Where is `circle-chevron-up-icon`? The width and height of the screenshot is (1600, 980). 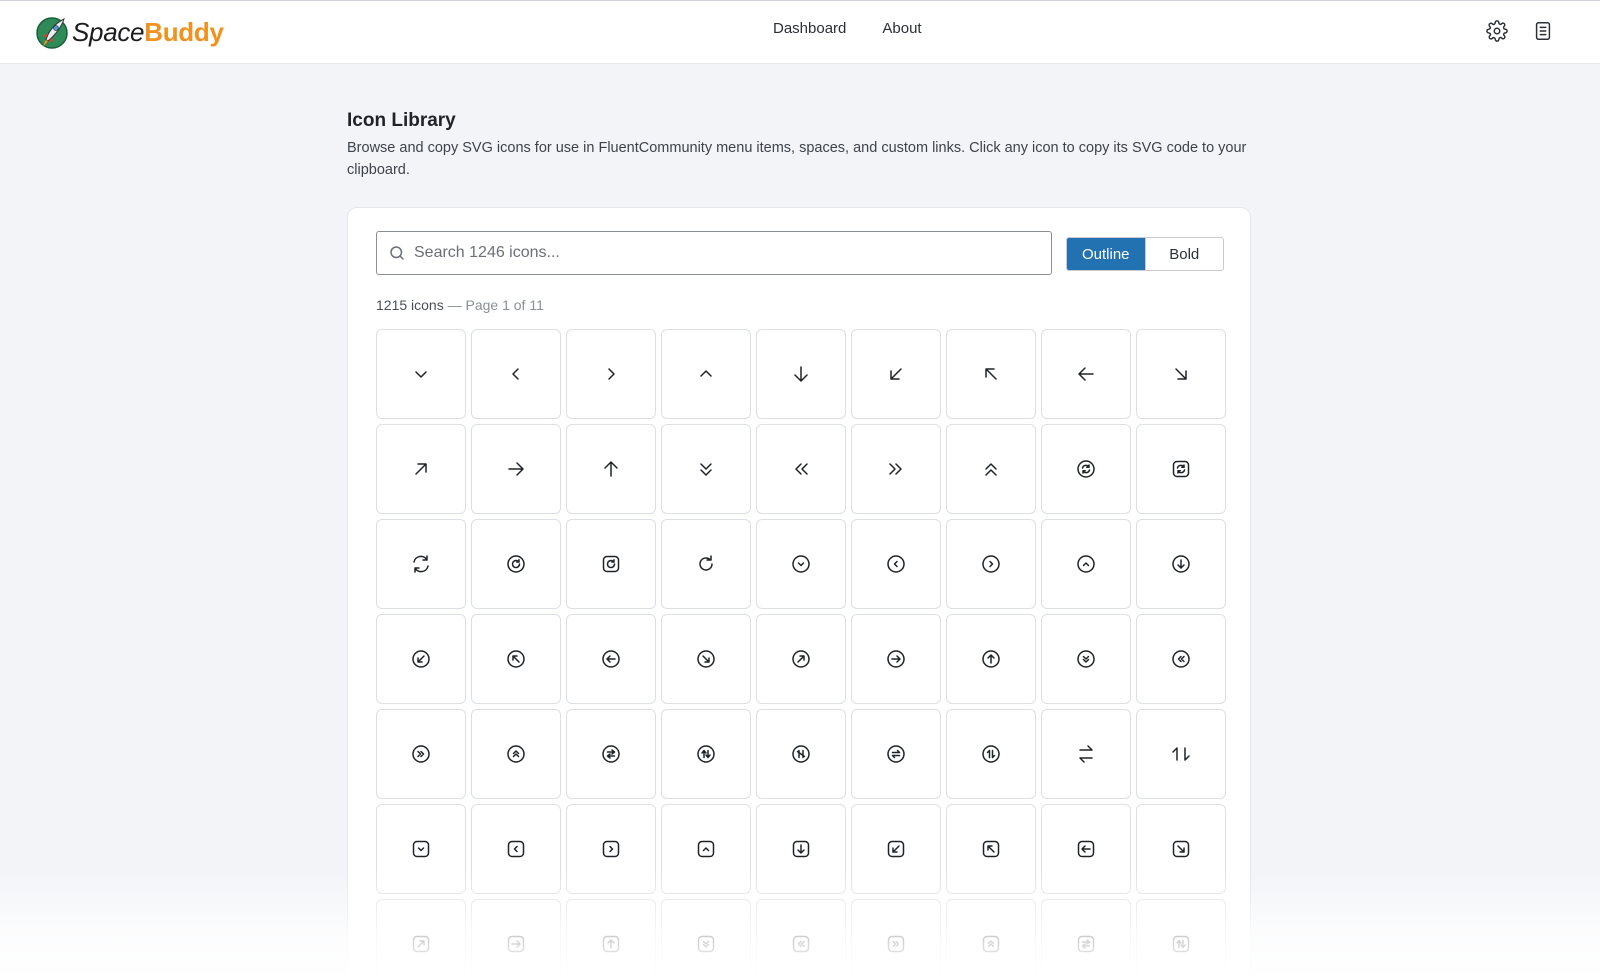 circle-chevron-up-icon is located at coordinates (1086, 564).